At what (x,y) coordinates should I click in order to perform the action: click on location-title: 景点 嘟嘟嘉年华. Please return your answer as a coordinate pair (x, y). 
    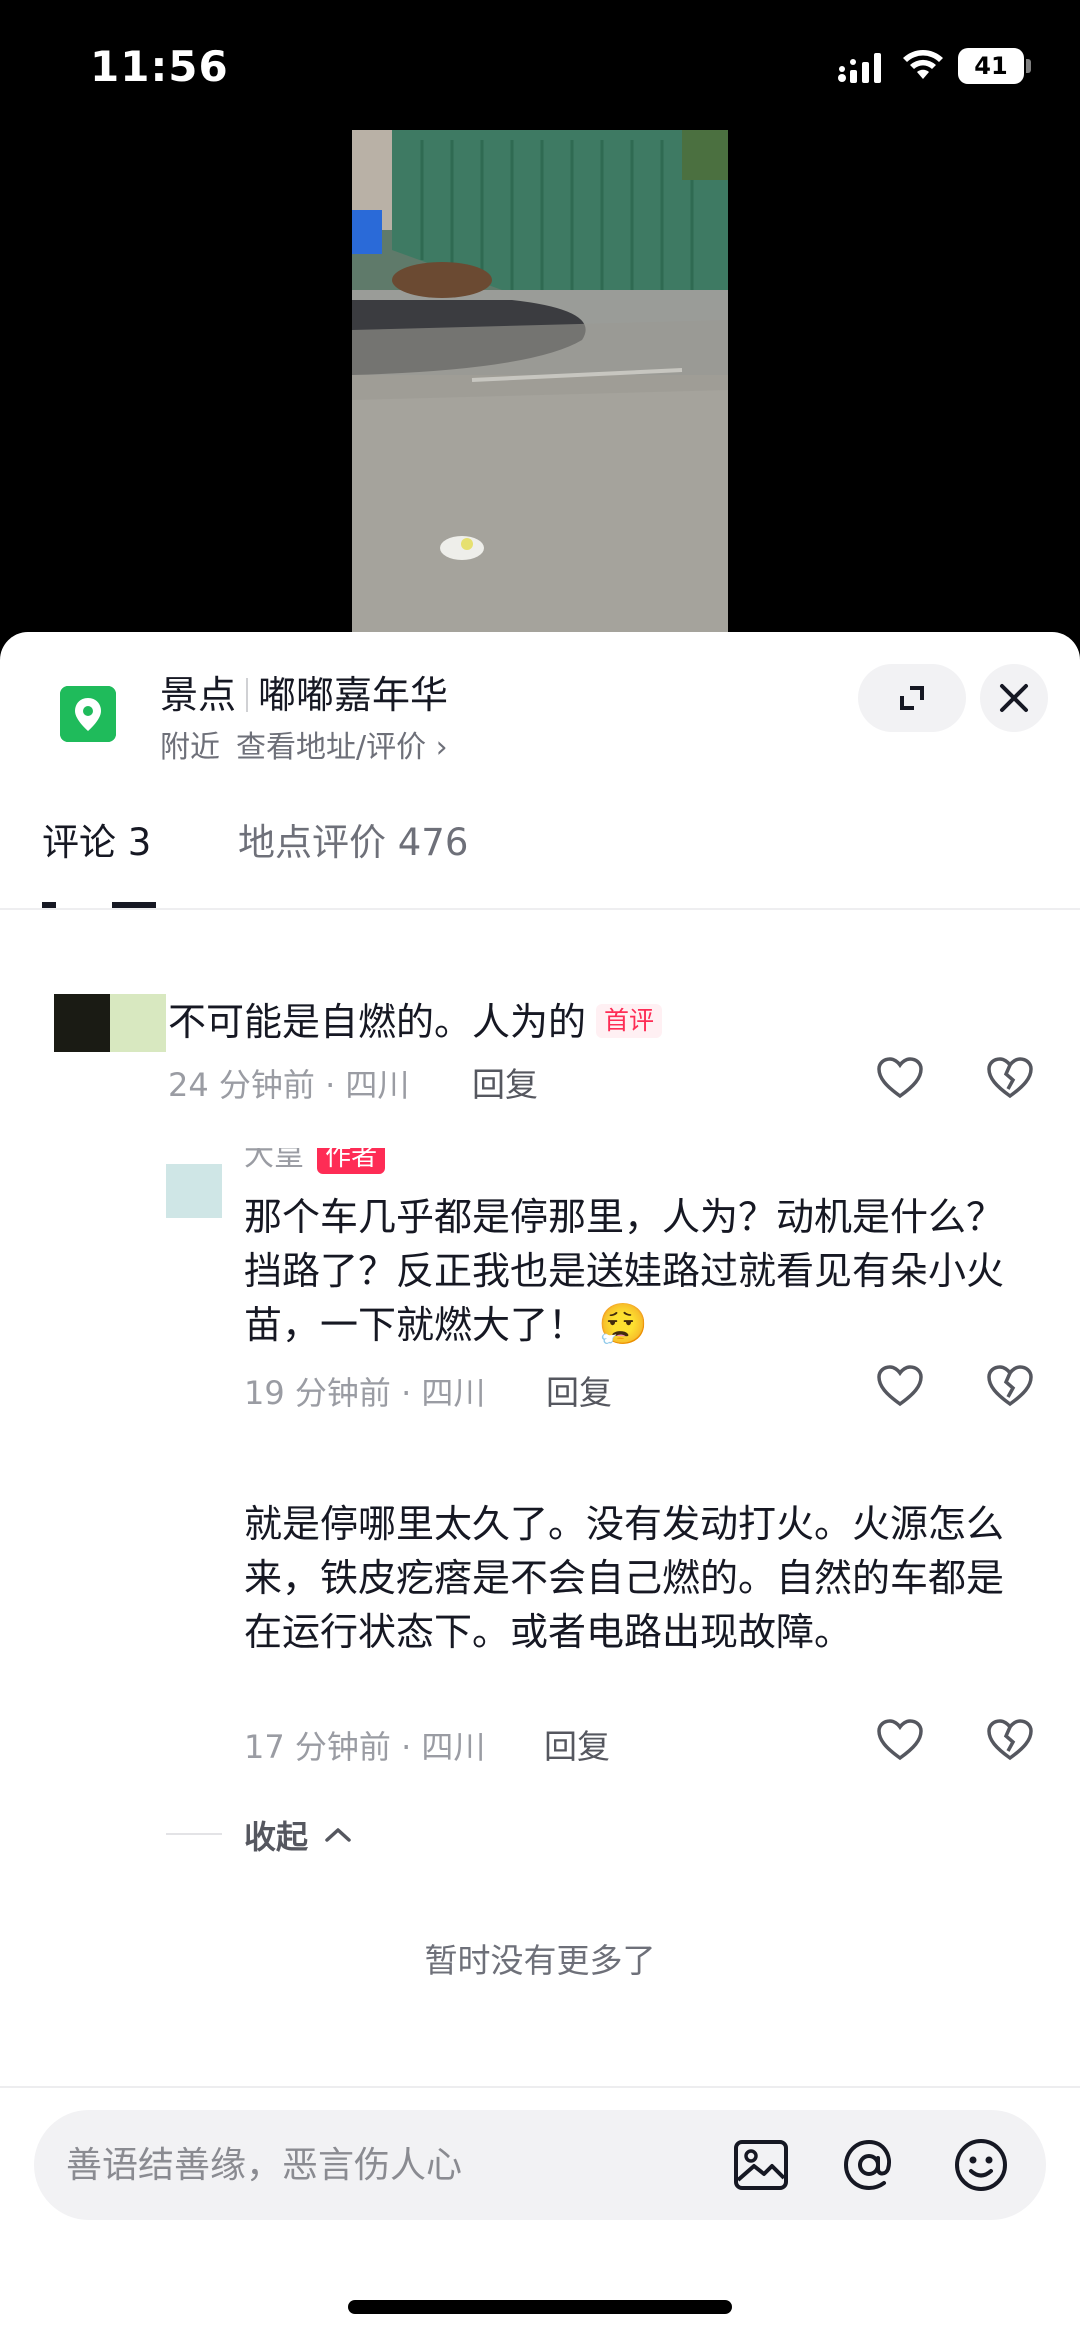
    Looking at the image, I should click on (304, 691).